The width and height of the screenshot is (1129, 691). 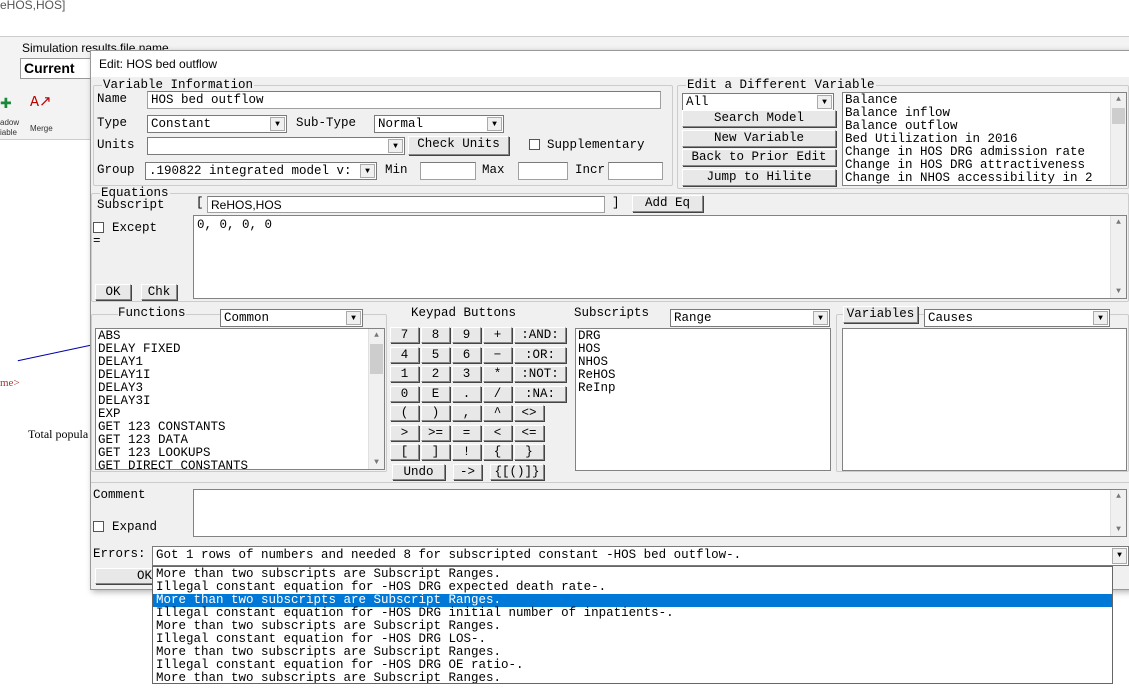 What do you see at coordinates (517, 472) in the screenshot?
I see `keypad-brackets-button: {[()]}` at bounding box center [517, 472].